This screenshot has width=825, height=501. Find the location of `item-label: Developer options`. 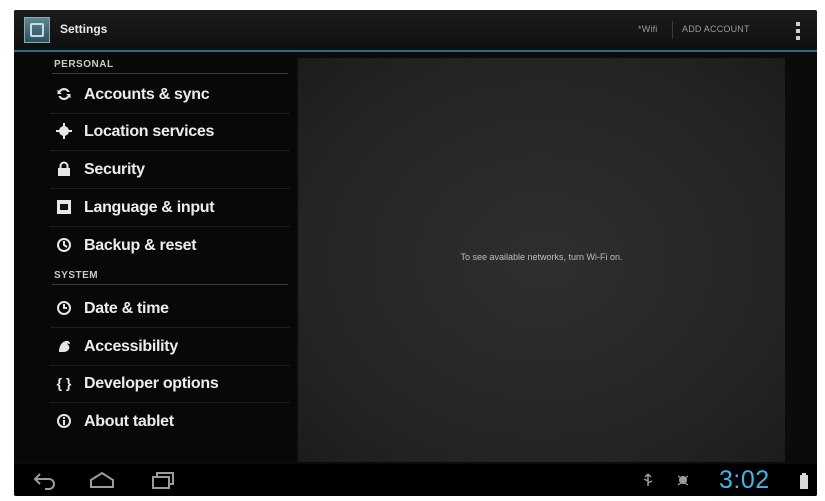

item-label: Developer options is located at coordinates (151, 383).